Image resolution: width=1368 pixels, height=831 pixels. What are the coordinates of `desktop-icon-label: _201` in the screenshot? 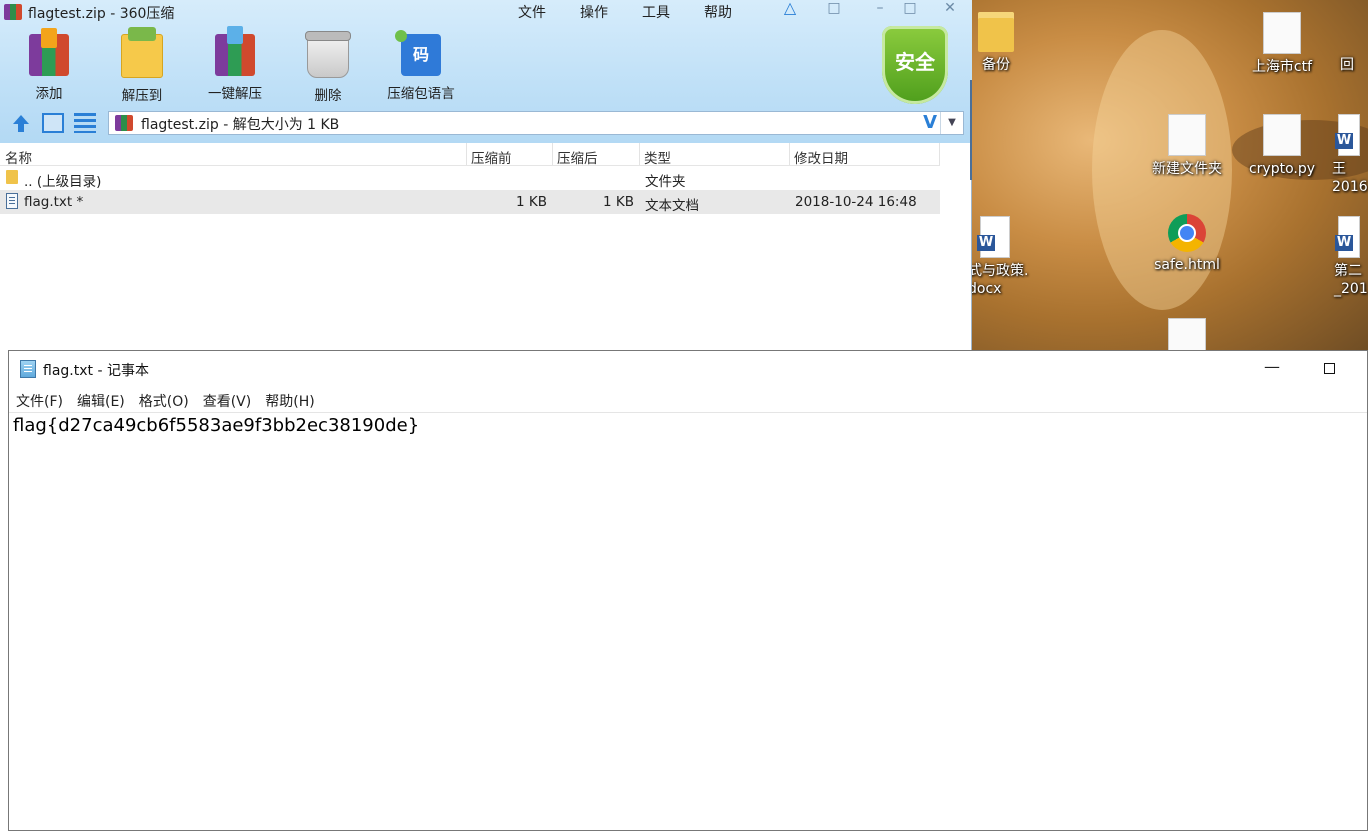 It's located at (1351, 289).